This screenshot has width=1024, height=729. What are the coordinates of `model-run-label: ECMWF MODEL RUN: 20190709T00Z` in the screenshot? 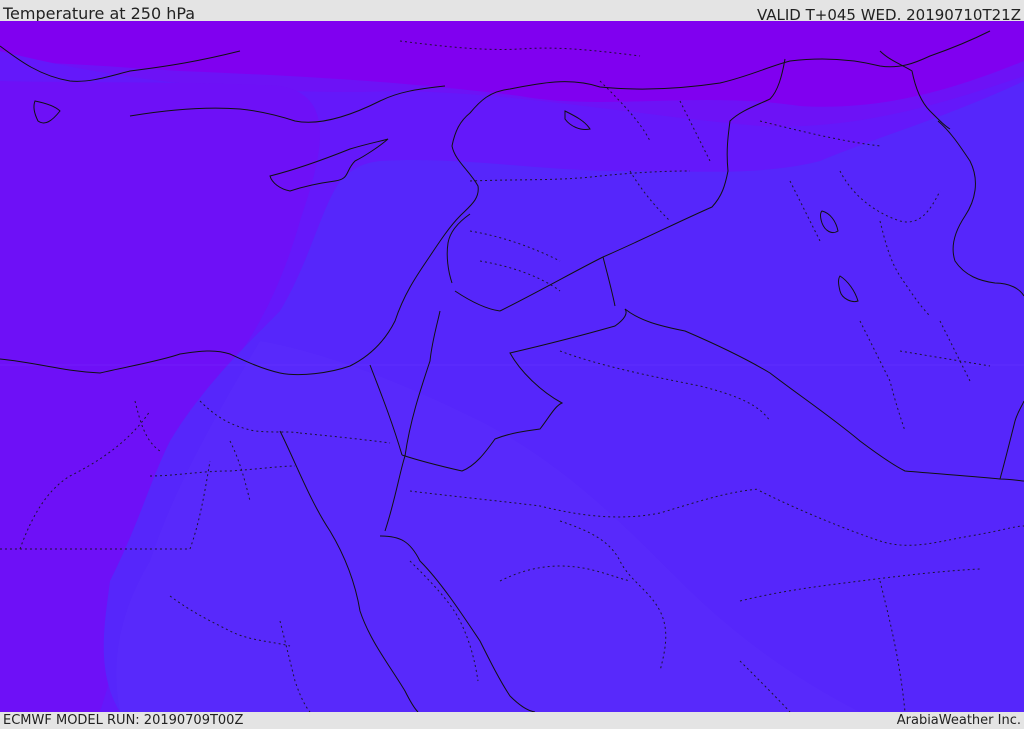 It's located at (123, 720).